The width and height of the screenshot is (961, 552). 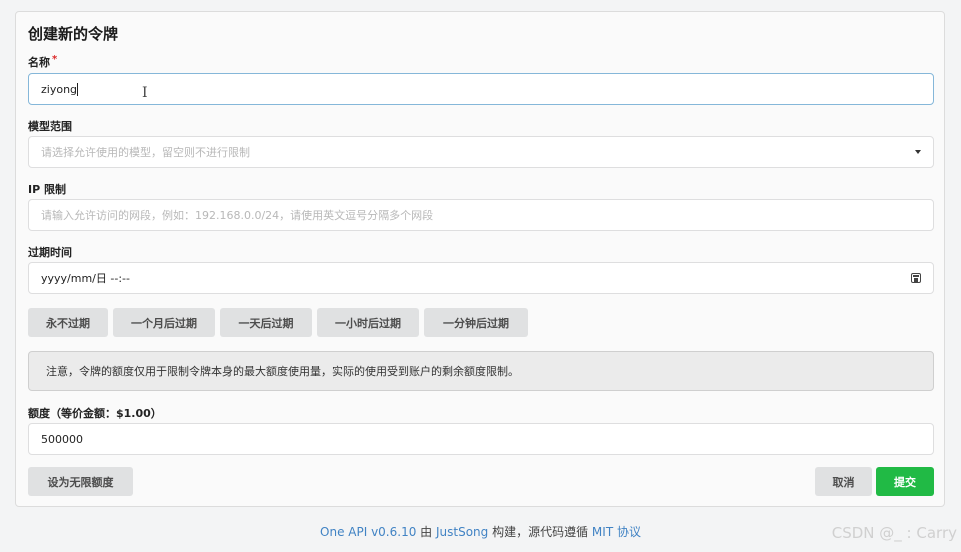 I want to click on one-day-expire-button: 一天后过期, so click(x=266, y=322).